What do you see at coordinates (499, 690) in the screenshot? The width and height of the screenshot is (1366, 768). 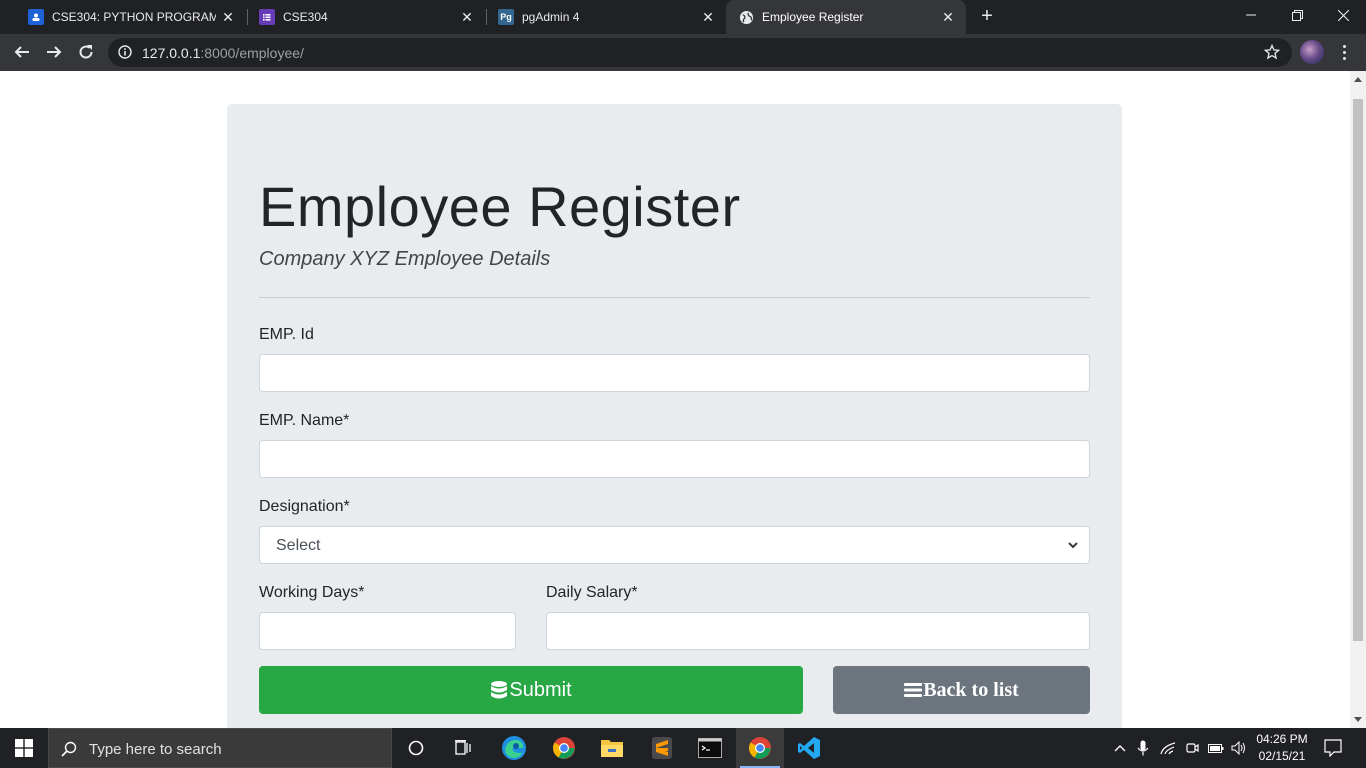 I see `database-icon` at bounding box center [499, 690].